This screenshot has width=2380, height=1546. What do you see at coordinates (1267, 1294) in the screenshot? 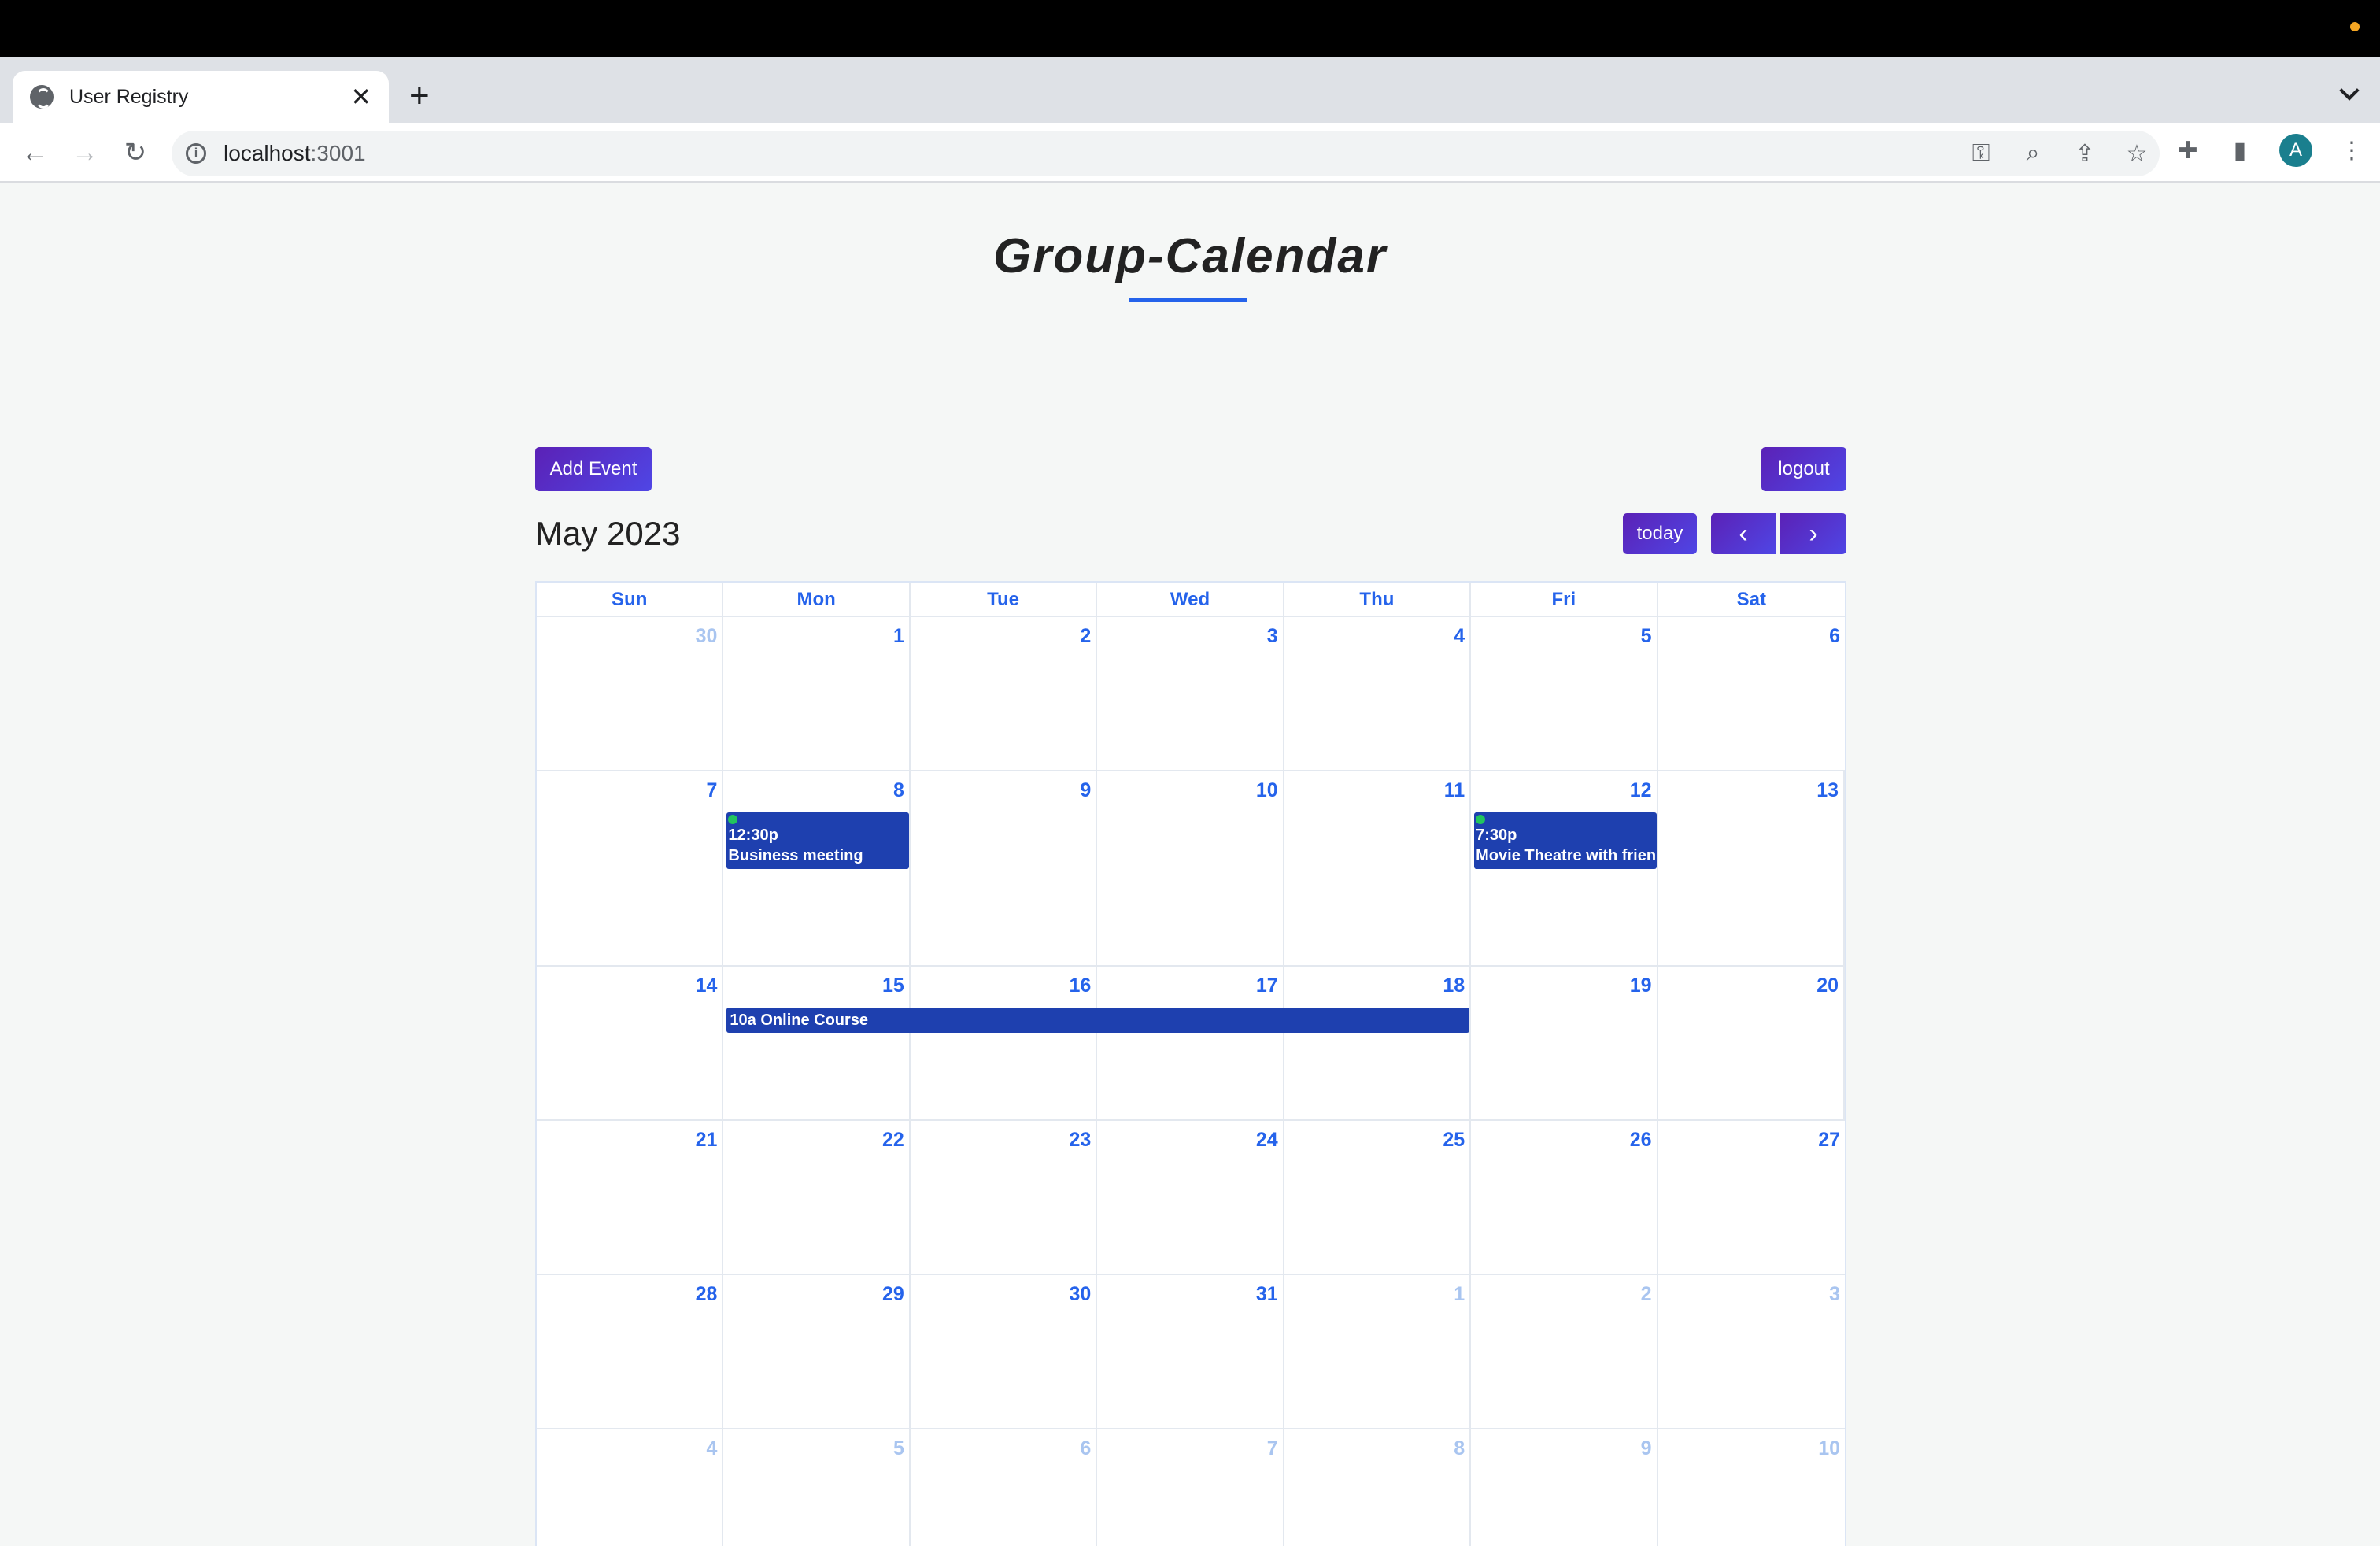
I see `day-number: 31` at bounding box center [1267, 1294].